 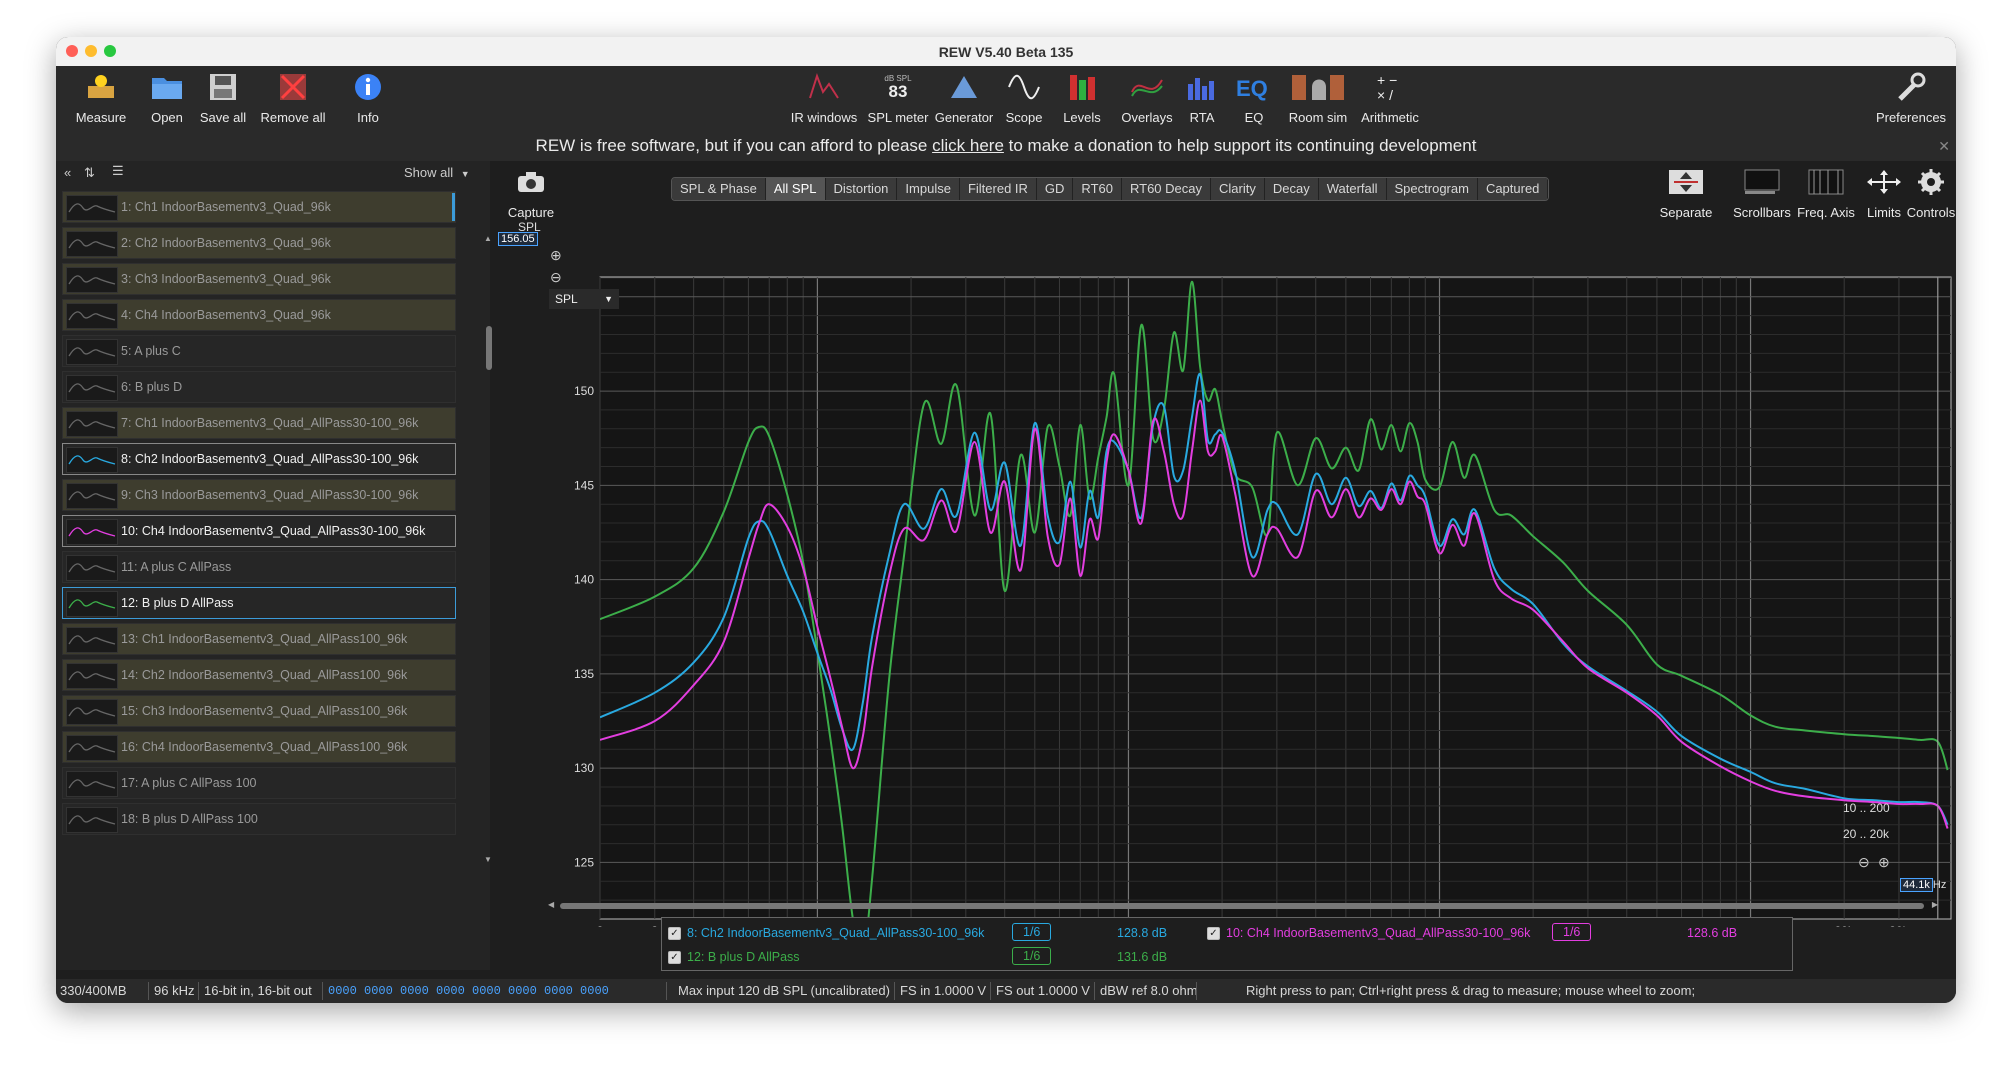 I want to click on room-sim-button: Room sim, so click(x=1318, y=97).